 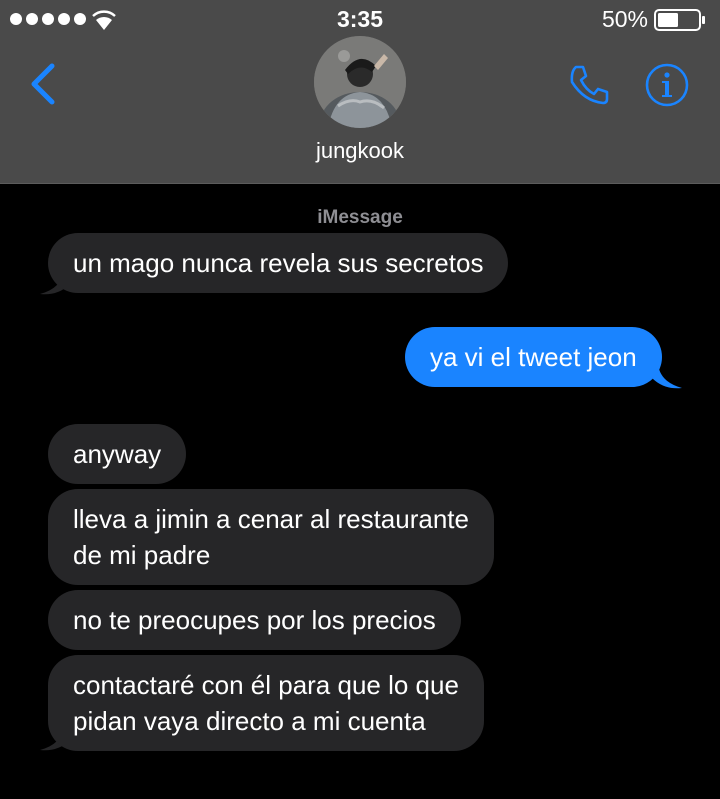 What do you see at coordinates (679, 20) in the screenshot?
I see `battery-icon` at bounding box center [679, 20].